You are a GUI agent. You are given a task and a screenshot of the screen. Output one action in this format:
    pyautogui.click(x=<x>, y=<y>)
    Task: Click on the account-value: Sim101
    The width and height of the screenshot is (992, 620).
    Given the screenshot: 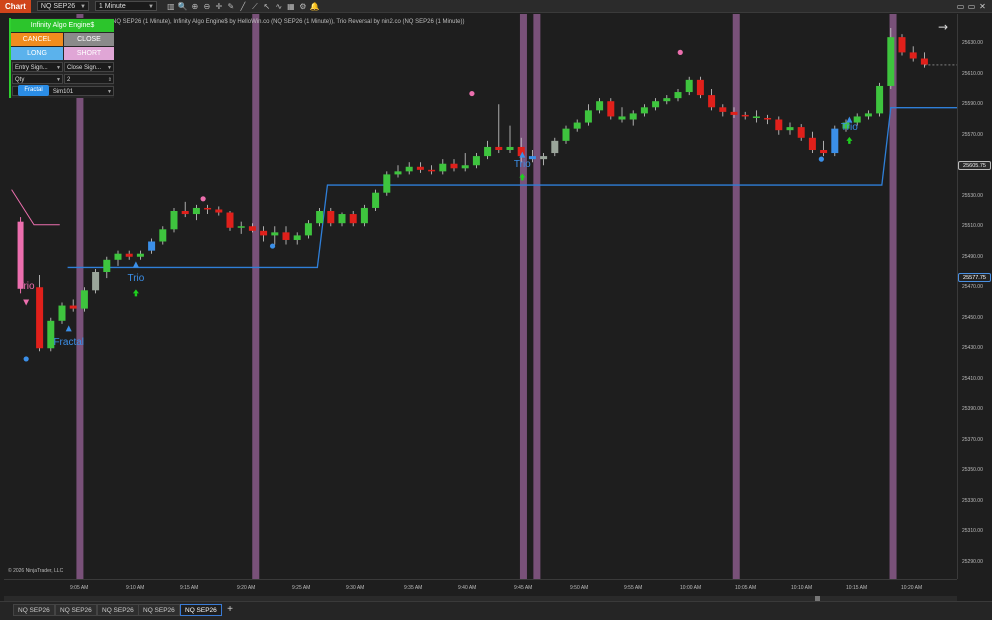 What is the action you would take?
    pyautogui.click(x=63, y=92)
    